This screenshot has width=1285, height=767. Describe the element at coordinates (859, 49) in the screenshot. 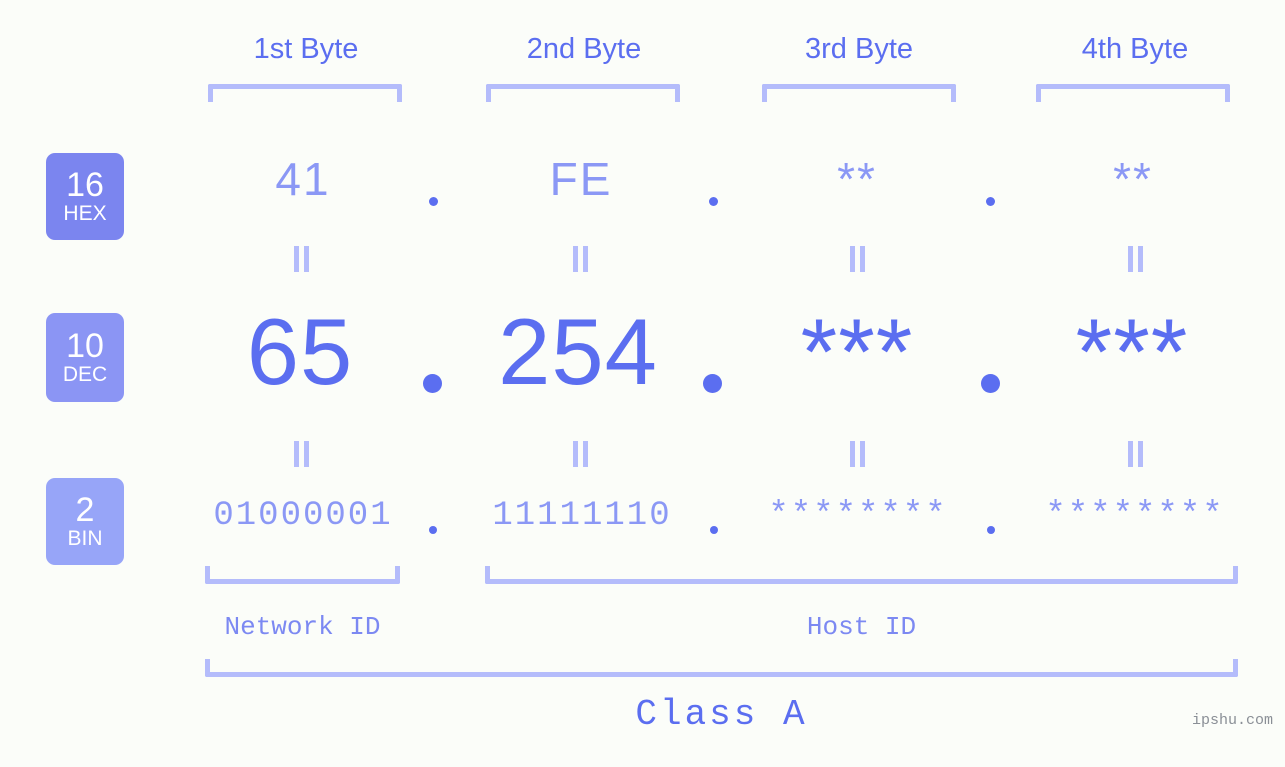

I see `byte-header-3: 3rd Byte` at that location.